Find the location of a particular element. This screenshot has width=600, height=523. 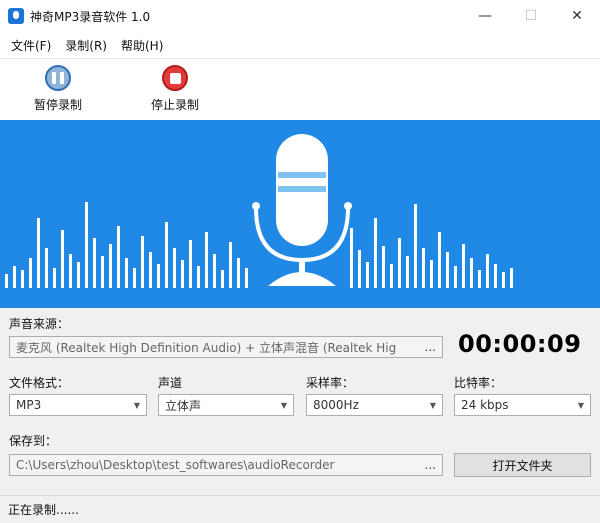

menu-file: 文件(F) is located at coordinates (31, 45).